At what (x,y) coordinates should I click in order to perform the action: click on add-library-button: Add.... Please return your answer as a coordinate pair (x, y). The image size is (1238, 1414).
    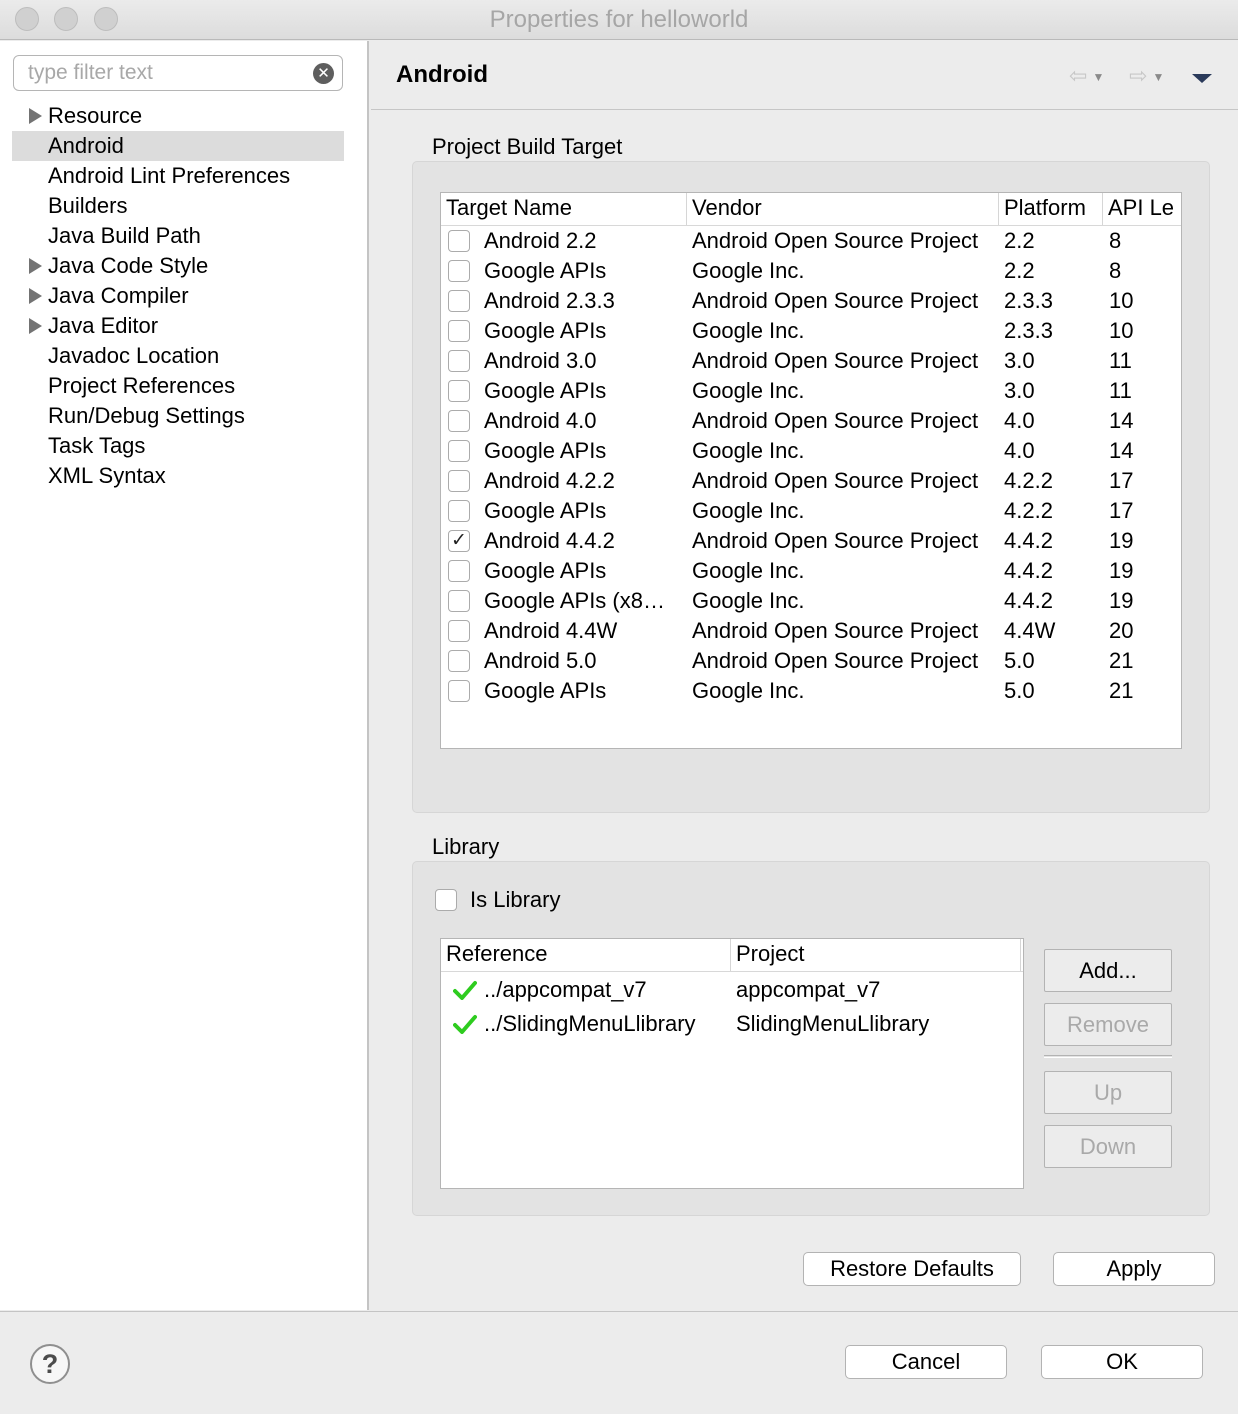
    Looking at the image, I should click on (1108, 970).